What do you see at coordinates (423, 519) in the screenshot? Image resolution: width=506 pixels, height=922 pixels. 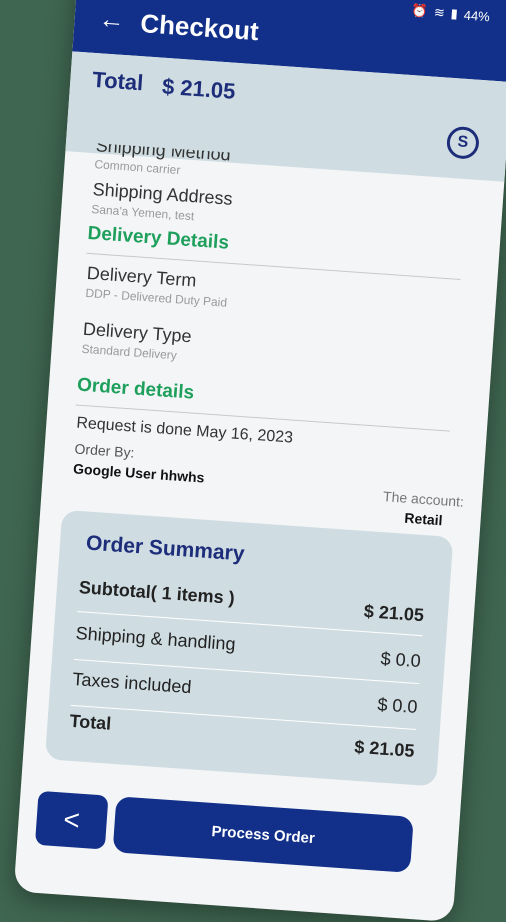 I see `account-value: Retail` at bounding box center [423, 519].